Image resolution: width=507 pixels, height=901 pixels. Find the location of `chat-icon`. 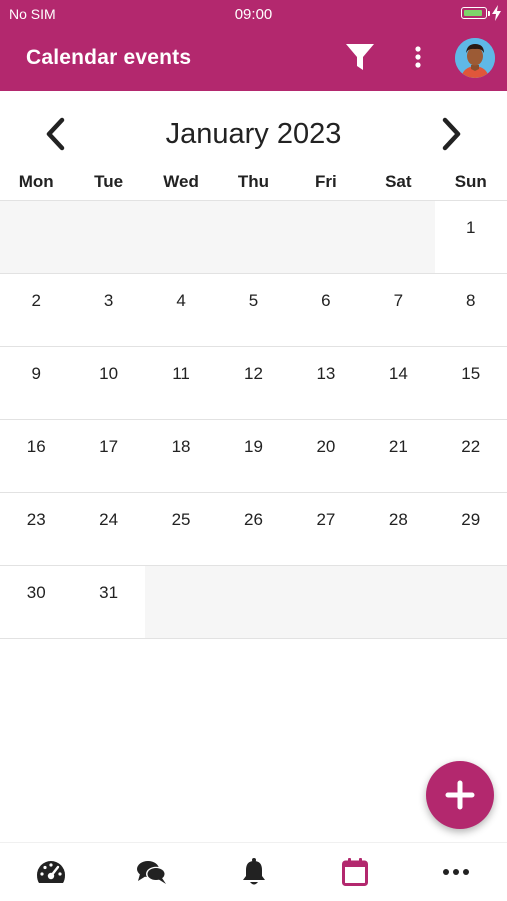

chat-icon is located at coordinates (152, 872).